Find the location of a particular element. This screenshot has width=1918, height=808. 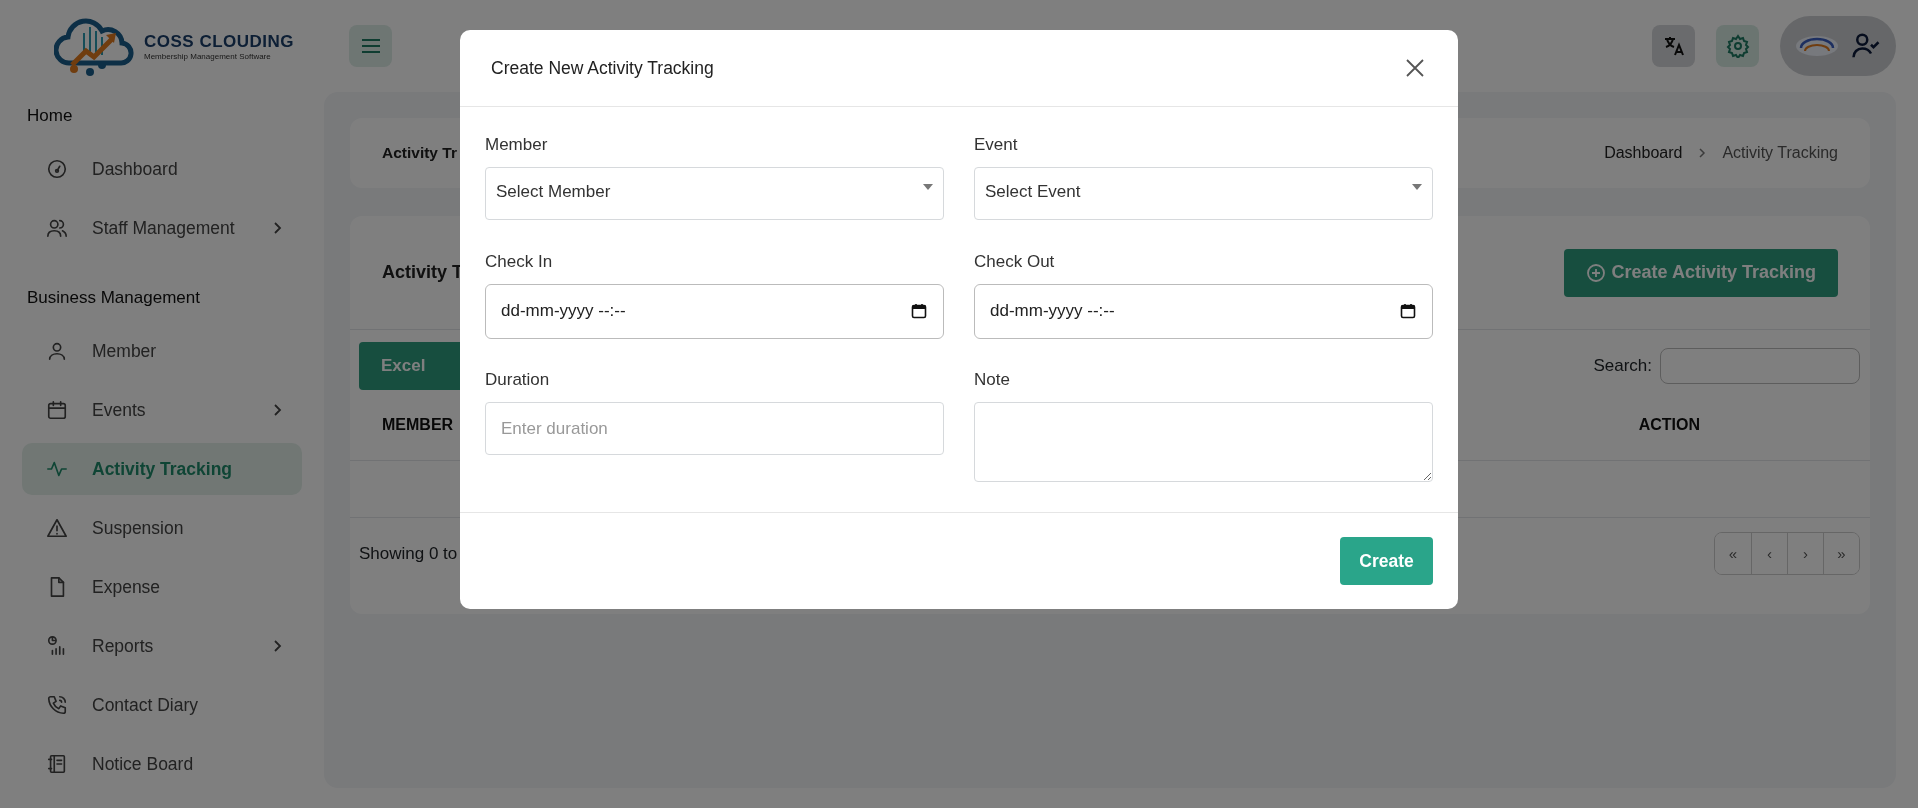

field-label: Check Out is located at coordinates (1015, 261).